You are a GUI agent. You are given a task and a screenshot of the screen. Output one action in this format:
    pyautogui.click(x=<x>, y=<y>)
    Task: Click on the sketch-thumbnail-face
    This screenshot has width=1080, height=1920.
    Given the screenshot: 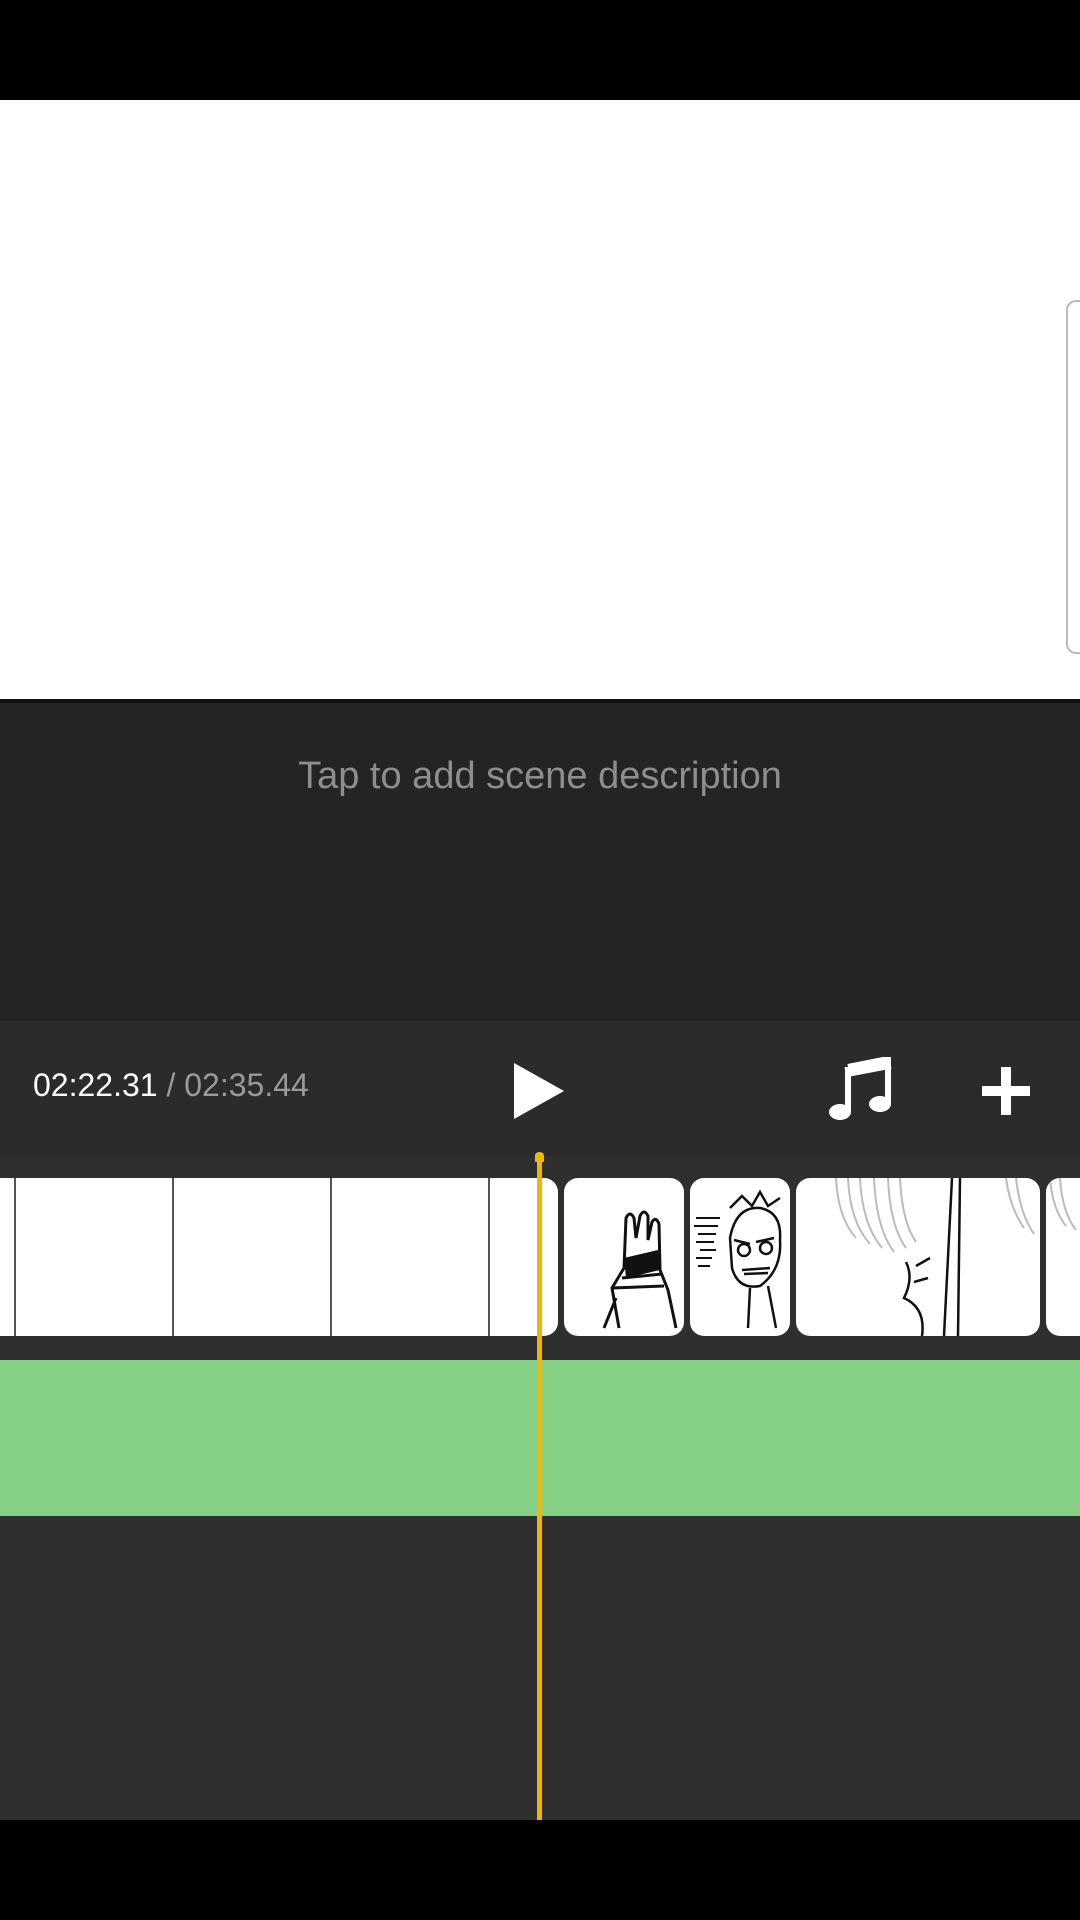 What is the action you would take?
    pyautogui.click(x=740, y=1257)
    